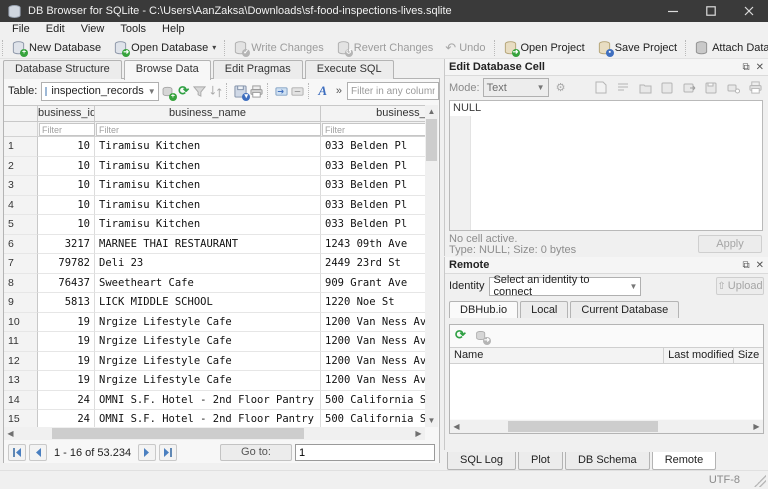  I want to click on row-number: 11, so click(21, 342).